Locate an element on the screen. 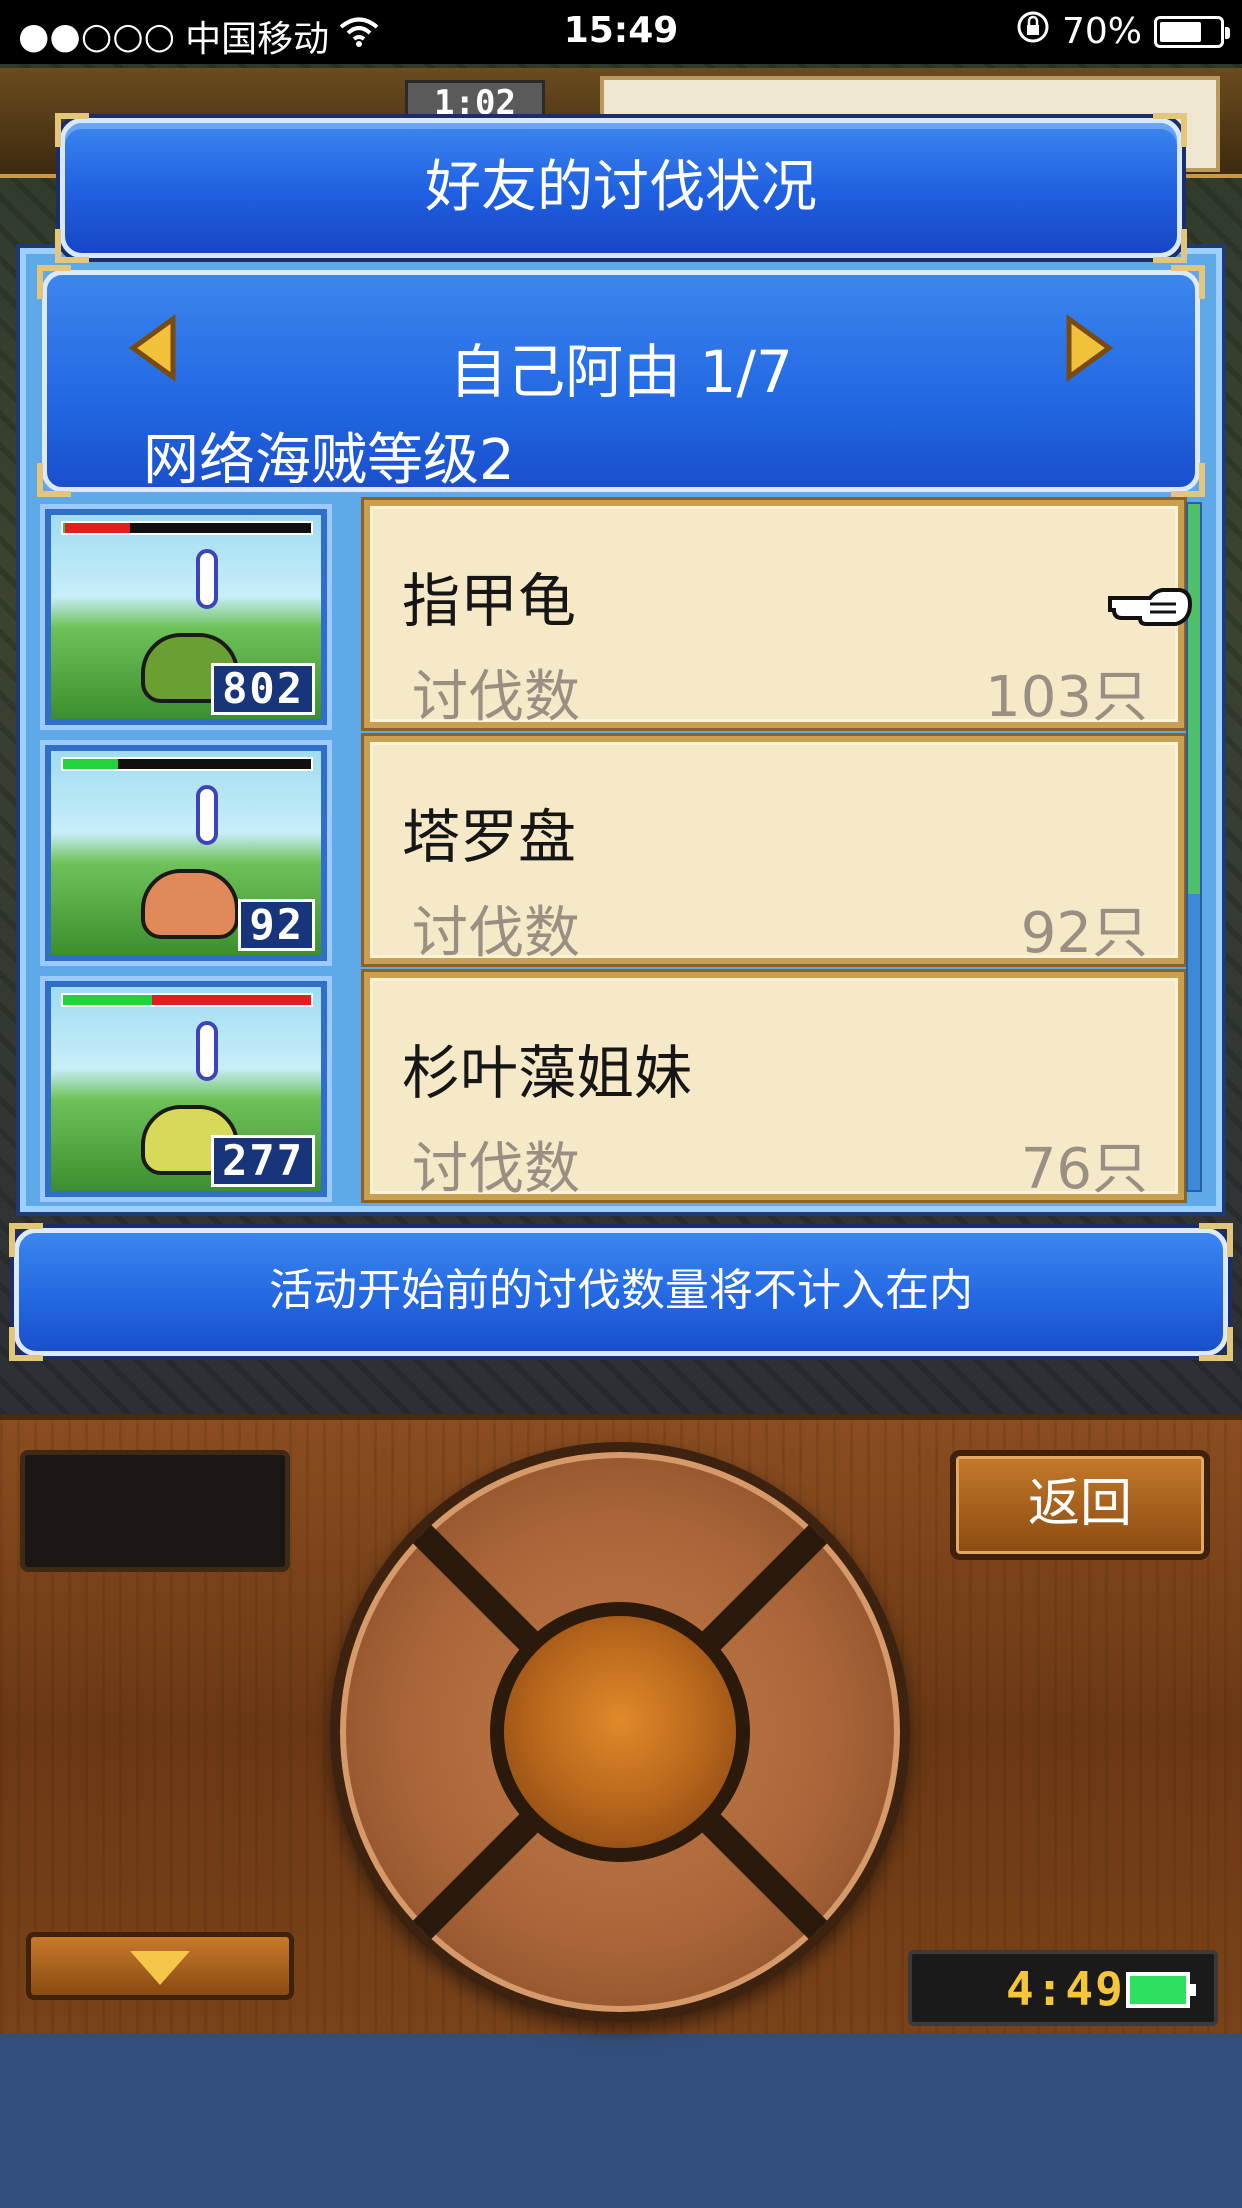  status-right: 70% is located at coordinates (1123, 31).